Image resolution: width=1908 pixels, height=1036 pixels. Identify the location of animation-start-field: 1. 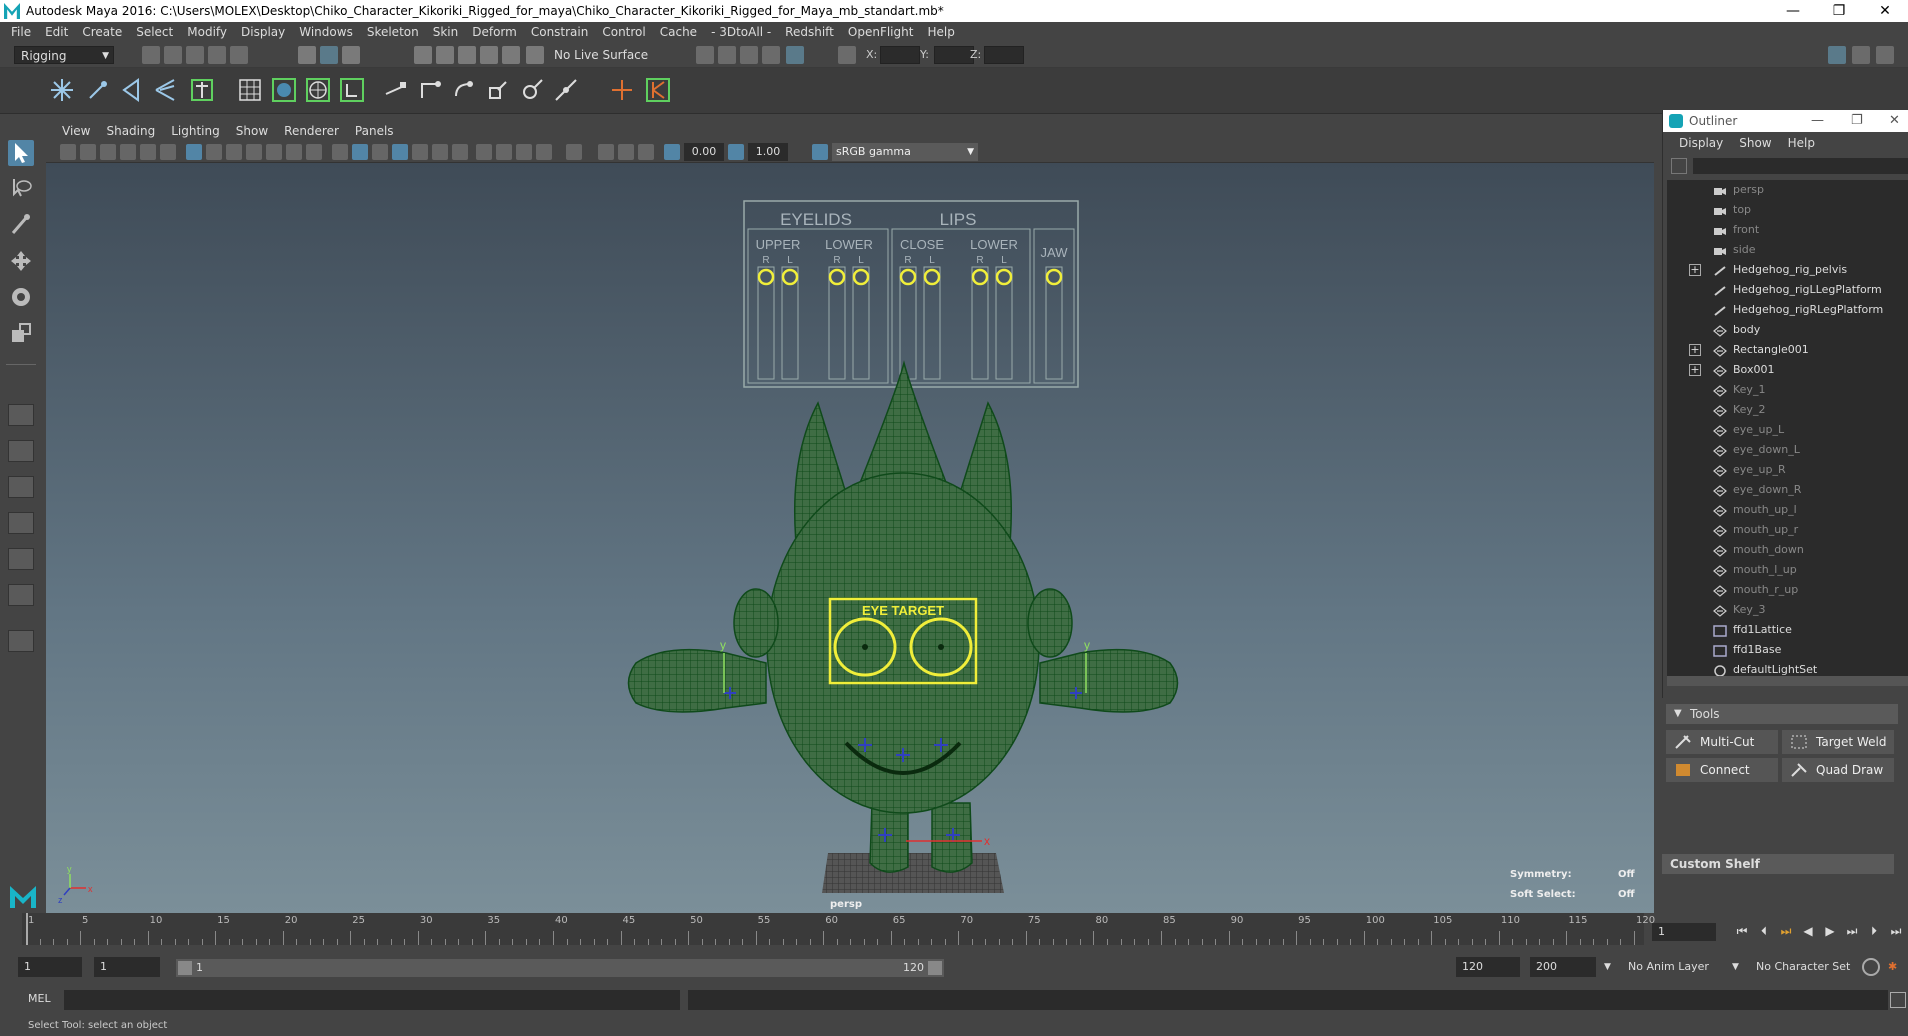
(50, 967).